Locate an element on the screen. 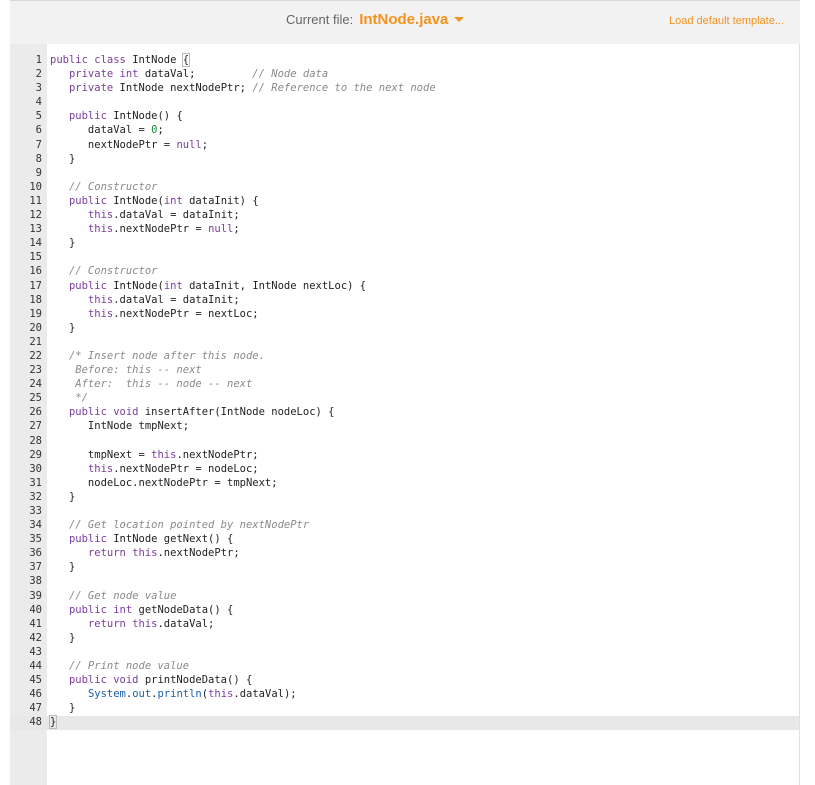  code-line: 36 return this.nextNodePtr; is located at coordinates (404, 553).